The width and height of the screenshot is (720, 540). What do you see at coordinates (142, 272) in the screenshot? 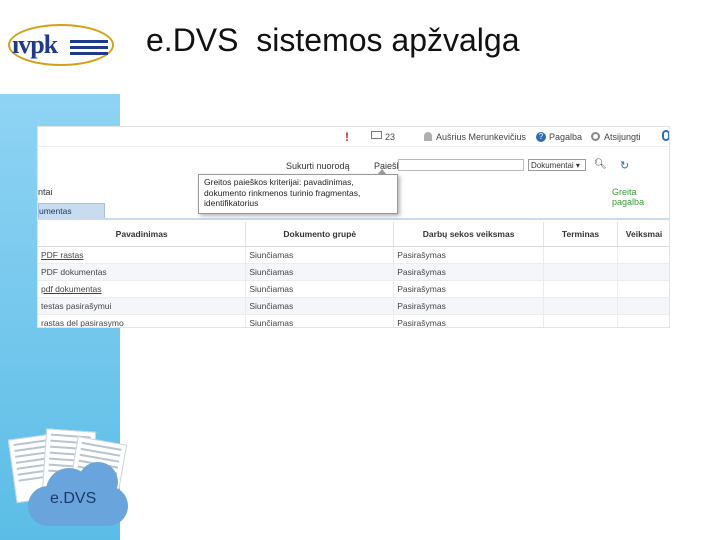
I see `document-title-link: PDF dokumentas` at bounding box center [142, 272].